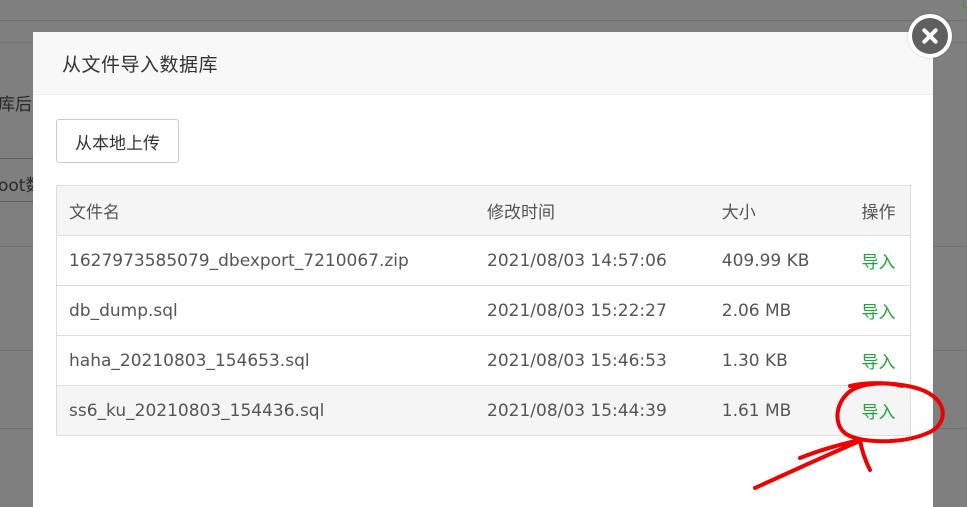 Image resolution: width=967 pixels, height=507 pixels. What do you see at coordinates (965, 4) in the screenshot?
I see `background-corner` at bounding box center [965, 4].